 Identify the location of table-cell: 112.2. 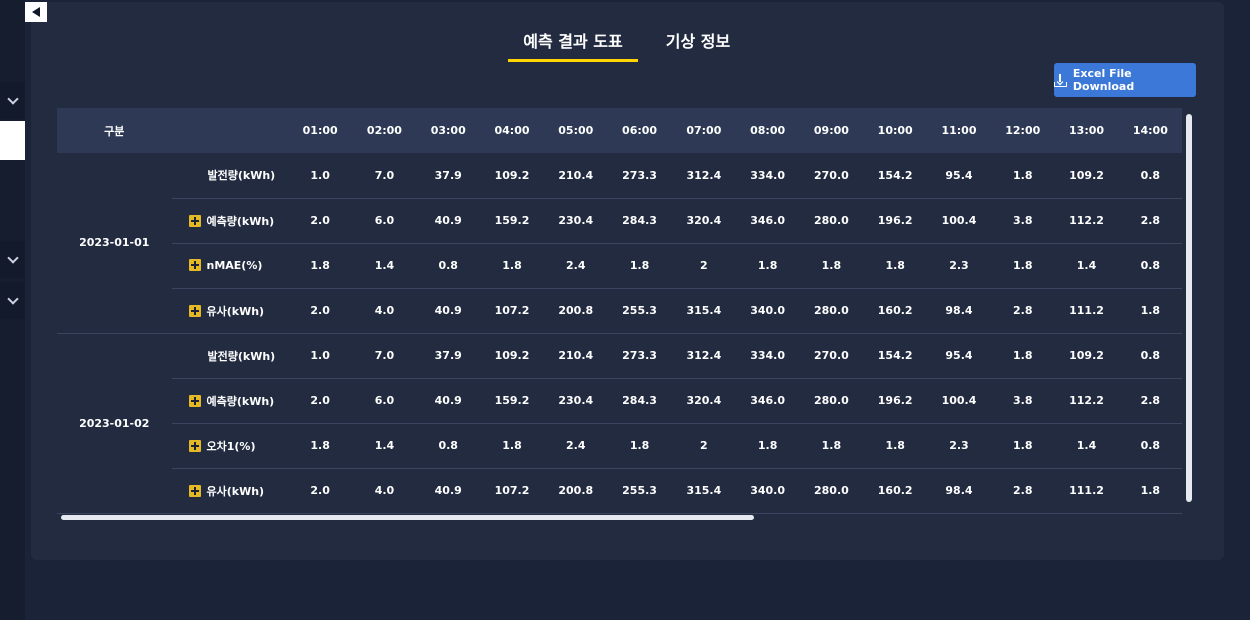
(1086, 401).